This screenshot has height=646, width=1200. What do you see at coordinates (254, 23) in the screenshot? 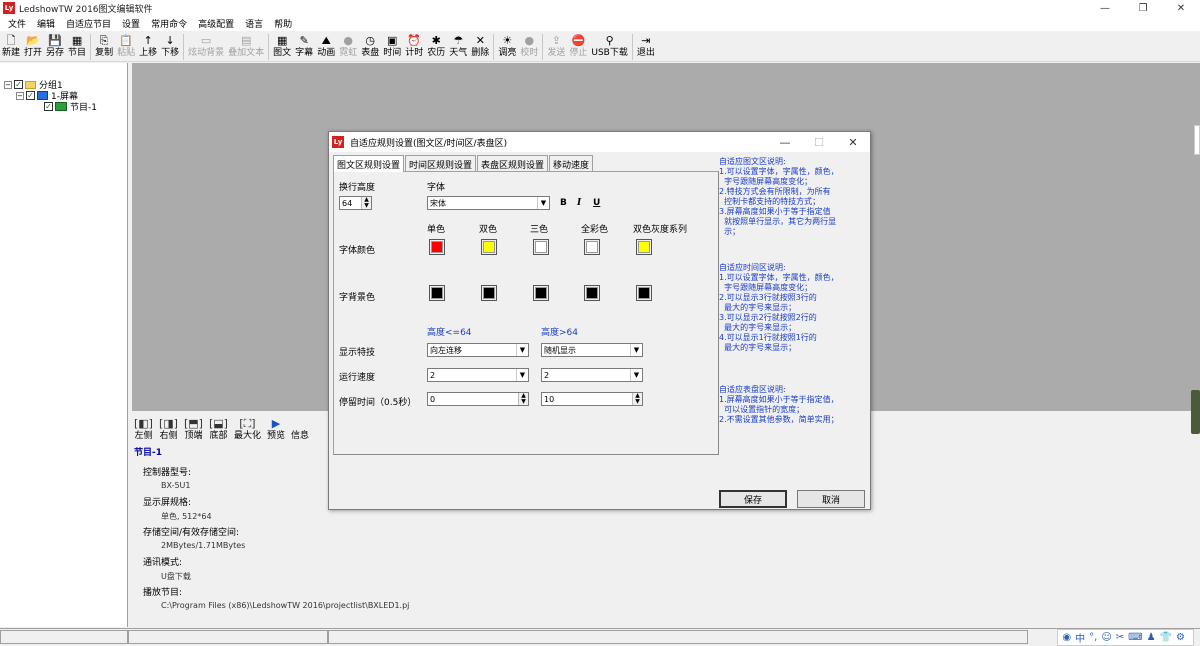
I see `menu-language: 语言` at bounding box center [254, 23].